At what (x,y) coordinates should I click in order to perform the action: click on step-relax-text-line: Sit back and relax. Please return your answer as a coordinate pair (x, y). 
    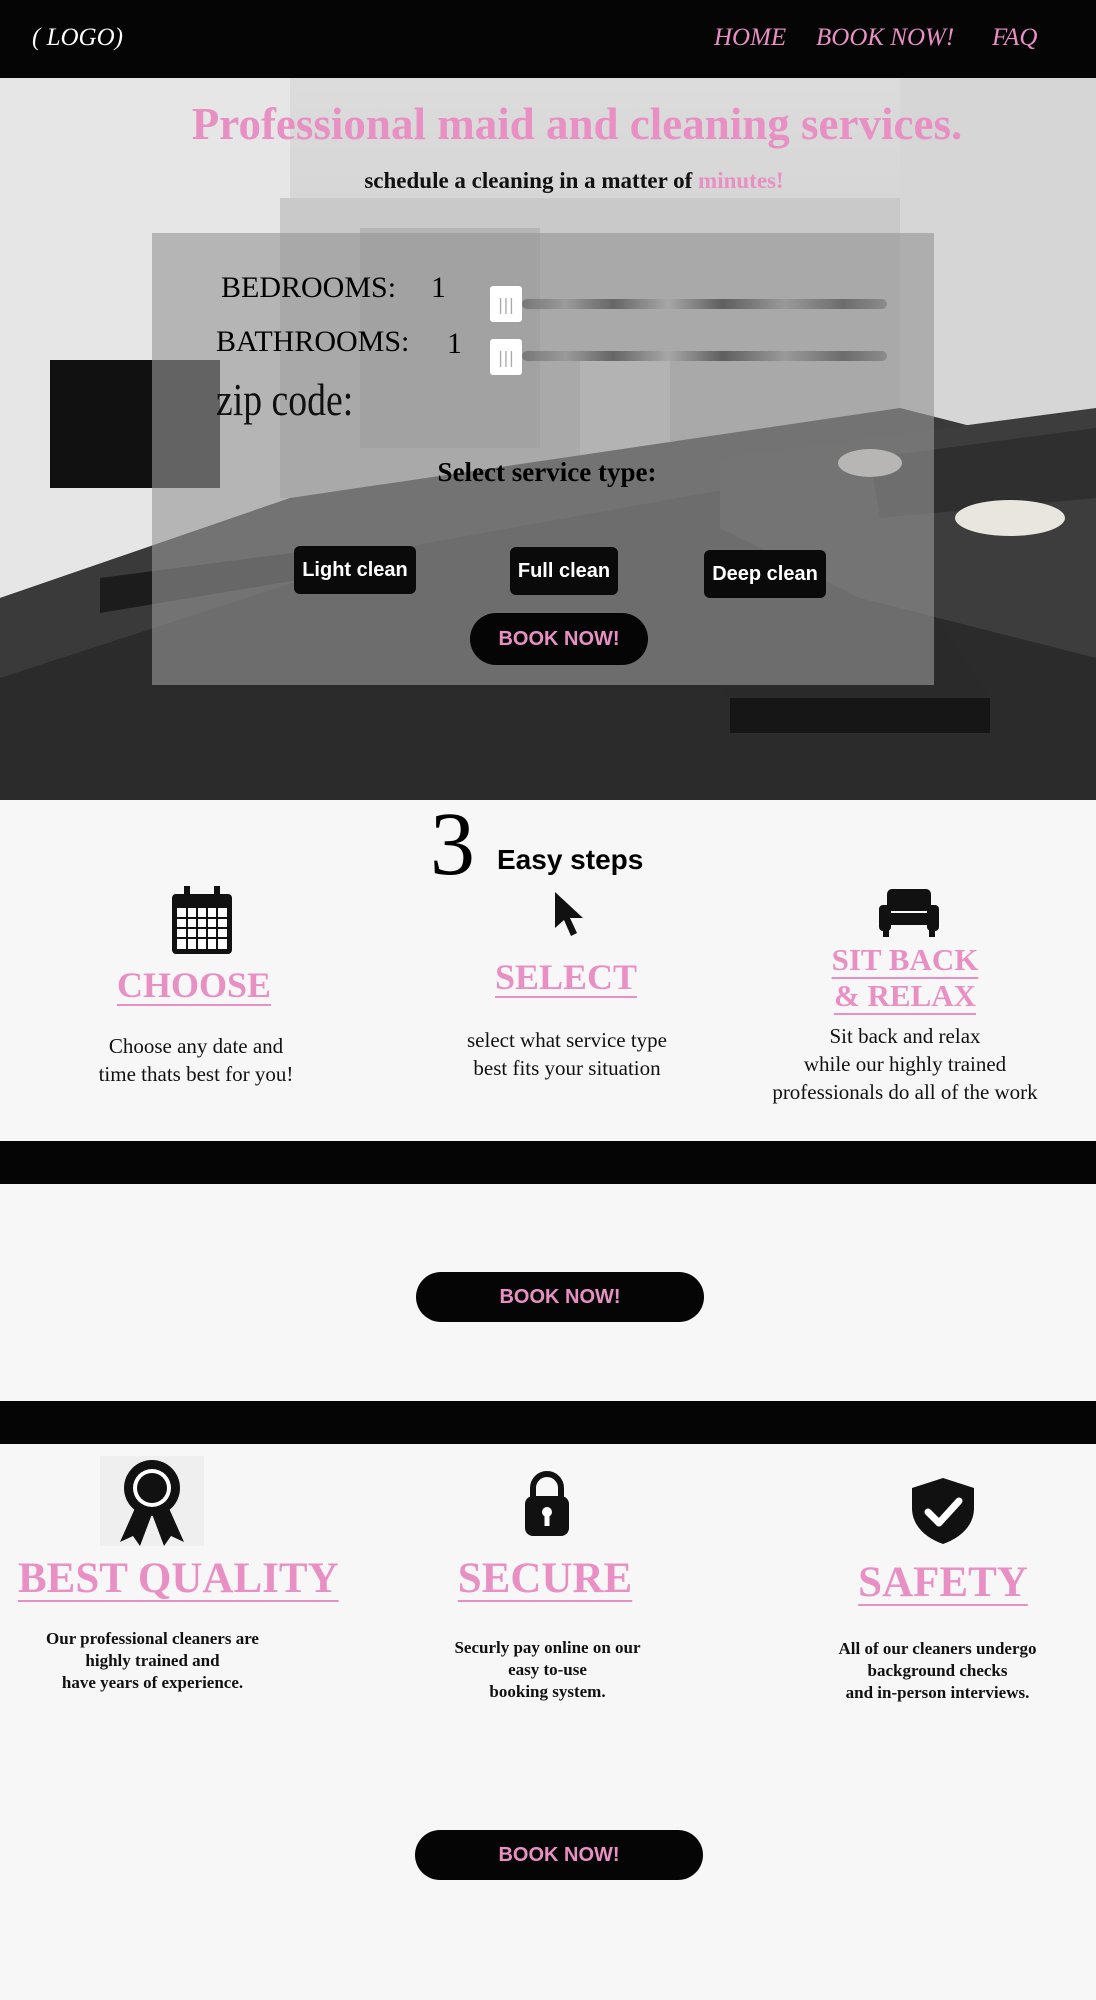
    Looking at the image, I should click on (905, 1036).